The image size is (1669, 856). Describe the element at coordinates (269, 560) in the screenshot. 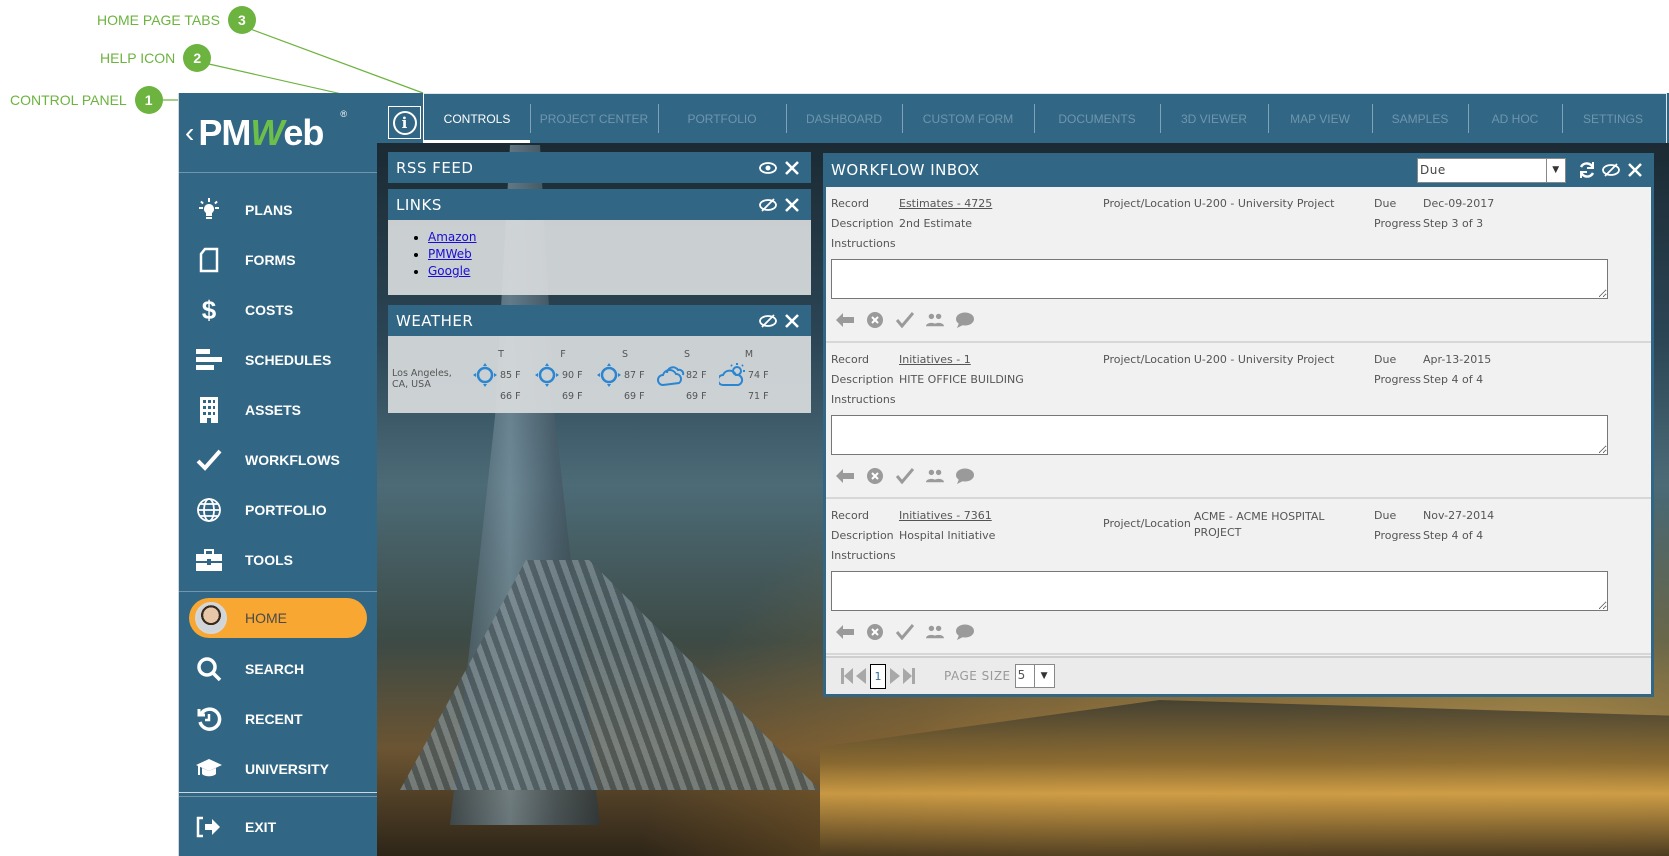

I see `sidebar-item-label: TOOLS` at that location.